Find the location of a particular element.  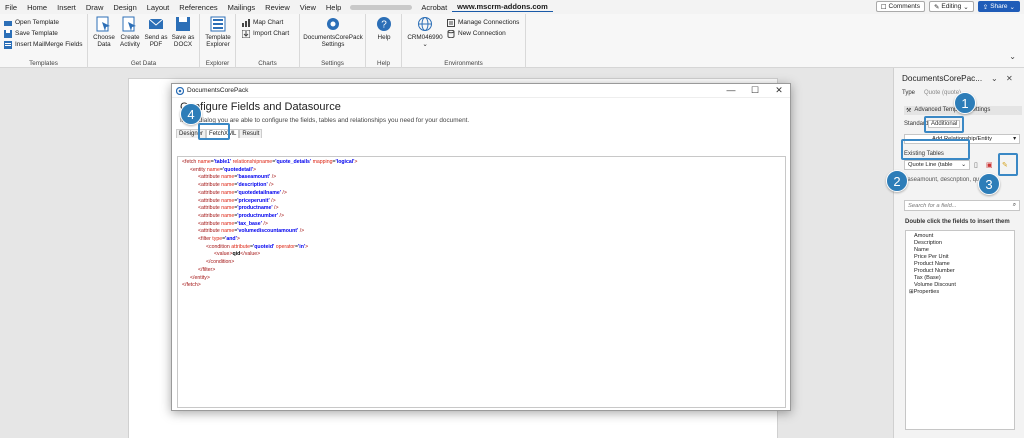

top-right-controls: ☐ Comments ✎ Editing ⌄ ⇪ Share ⌄ is located at coordinates (947, 6).